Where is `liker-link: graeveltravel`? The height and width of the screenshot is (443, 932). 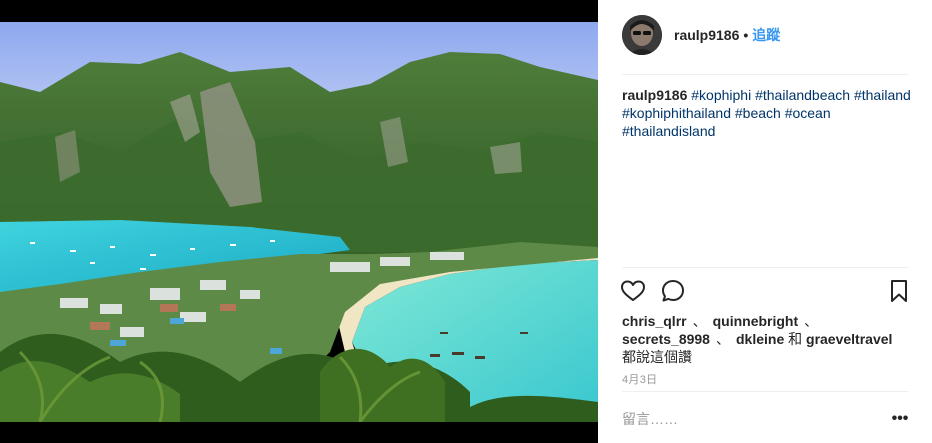 liker-link: graeveltravel is located at coordinates (849, 339).